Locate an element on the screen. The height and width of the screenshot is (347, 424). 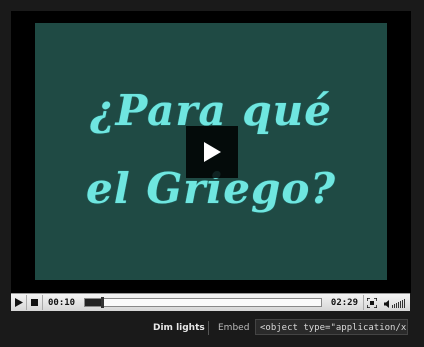
control-bar: 00:10 02:29 is located at coordinates (210, 302).